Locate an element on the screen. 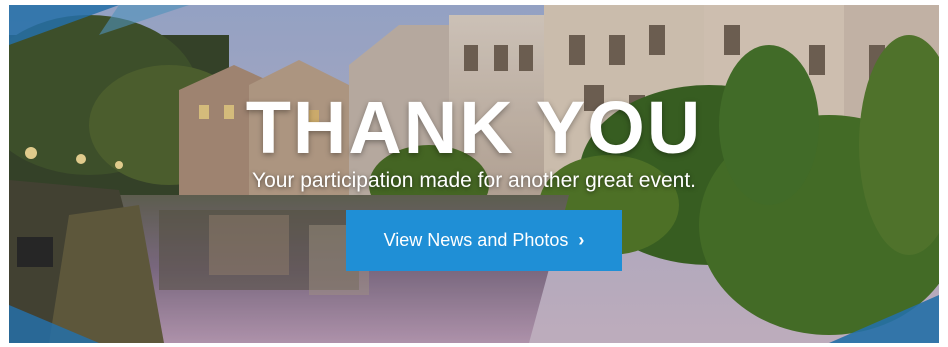 This screenshot has width=948, height=347. view-news-and-photos-button: View News and Photos › is located at coordinates (484, 240).